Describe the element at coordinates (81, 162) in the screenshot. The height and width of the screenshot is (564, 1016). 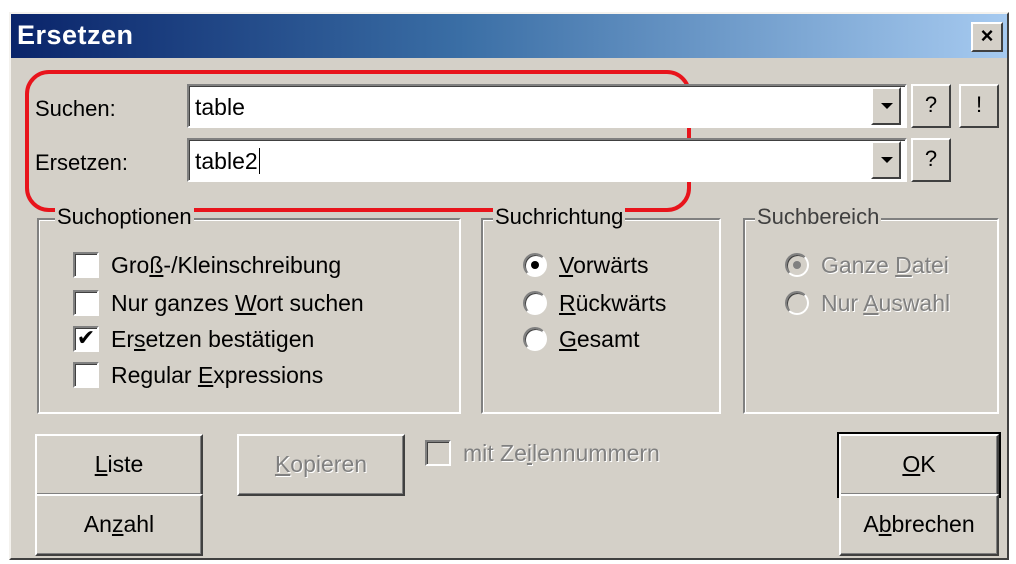
I see `replace-label: Ersetzen:` at that location.